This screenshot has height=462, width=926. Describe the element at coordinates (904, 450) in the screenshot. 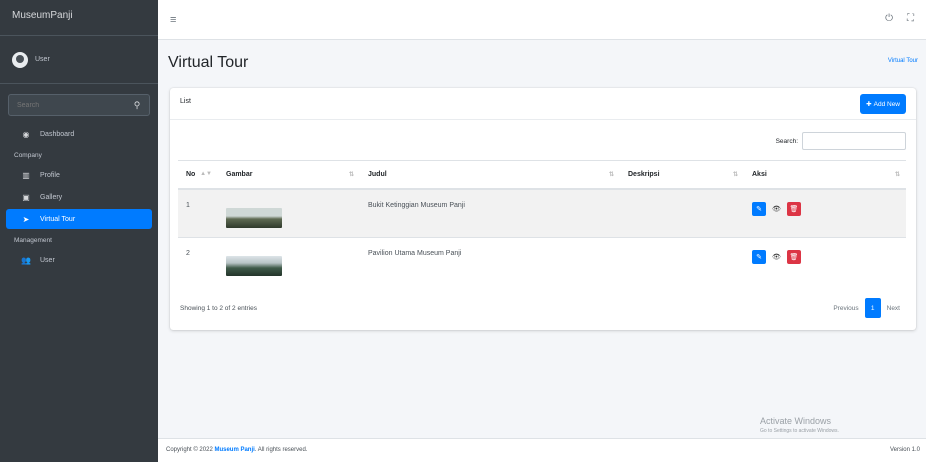

I see `footer-version: Version 1.0` at that location.